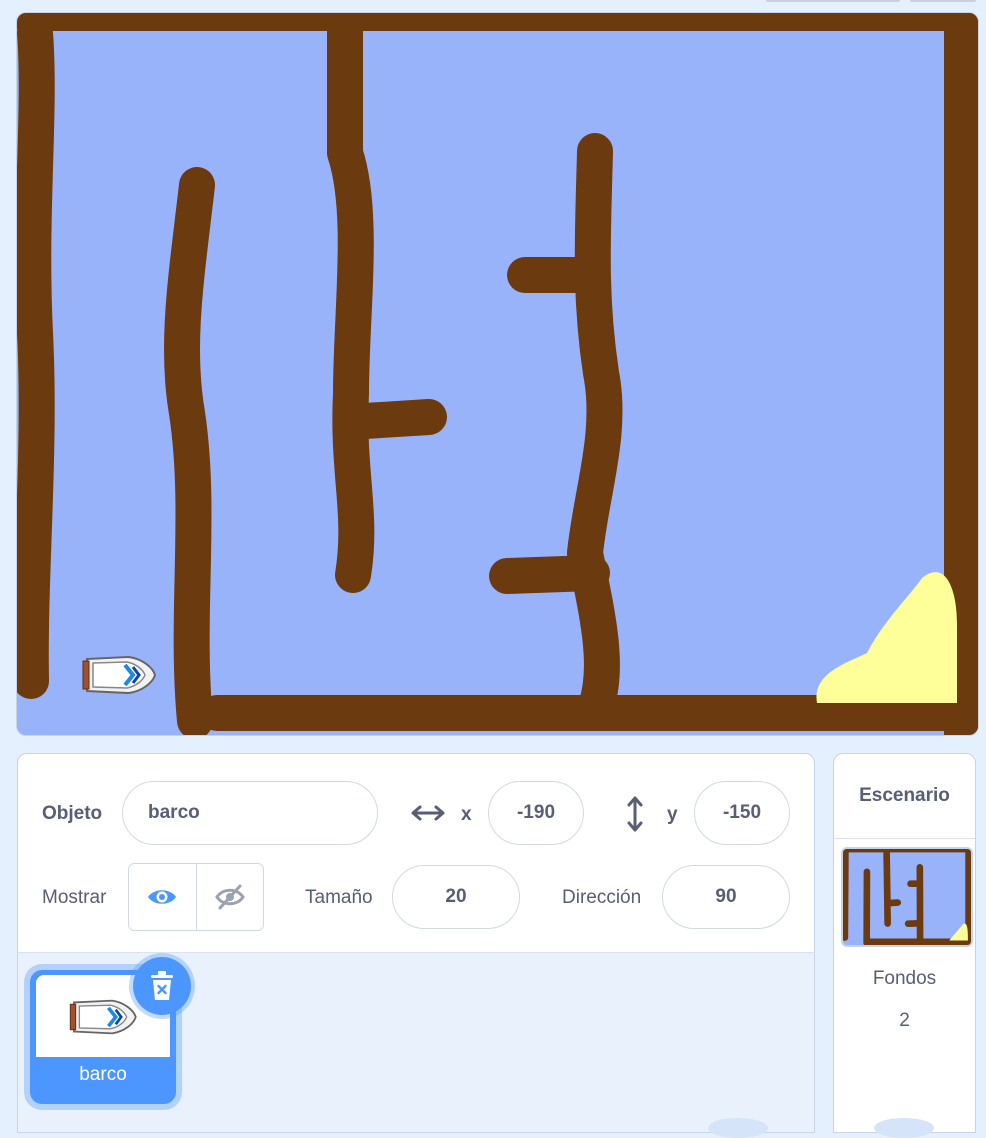  Describe the element at coordinates (103, 1017) in the screenshot. I see `boat-icon` at that location.